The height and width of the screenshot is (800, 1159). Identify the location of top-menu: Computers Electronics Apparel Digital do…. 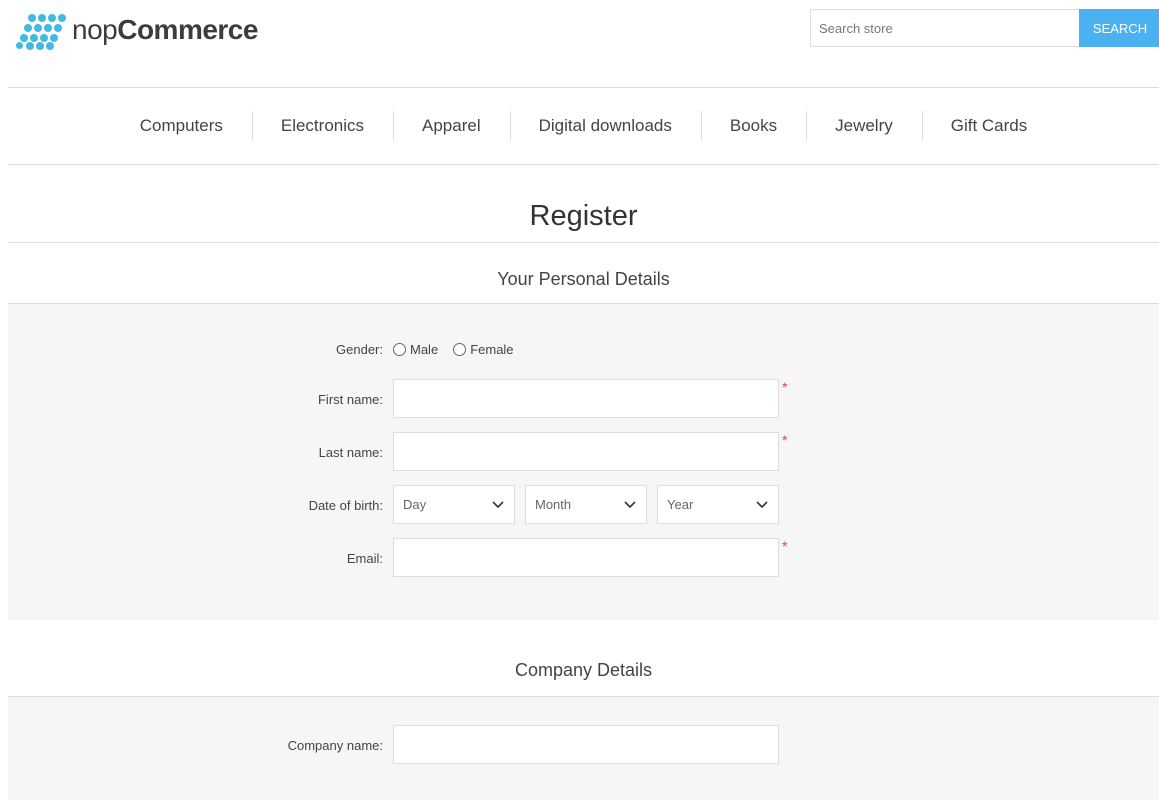
(583, 126).